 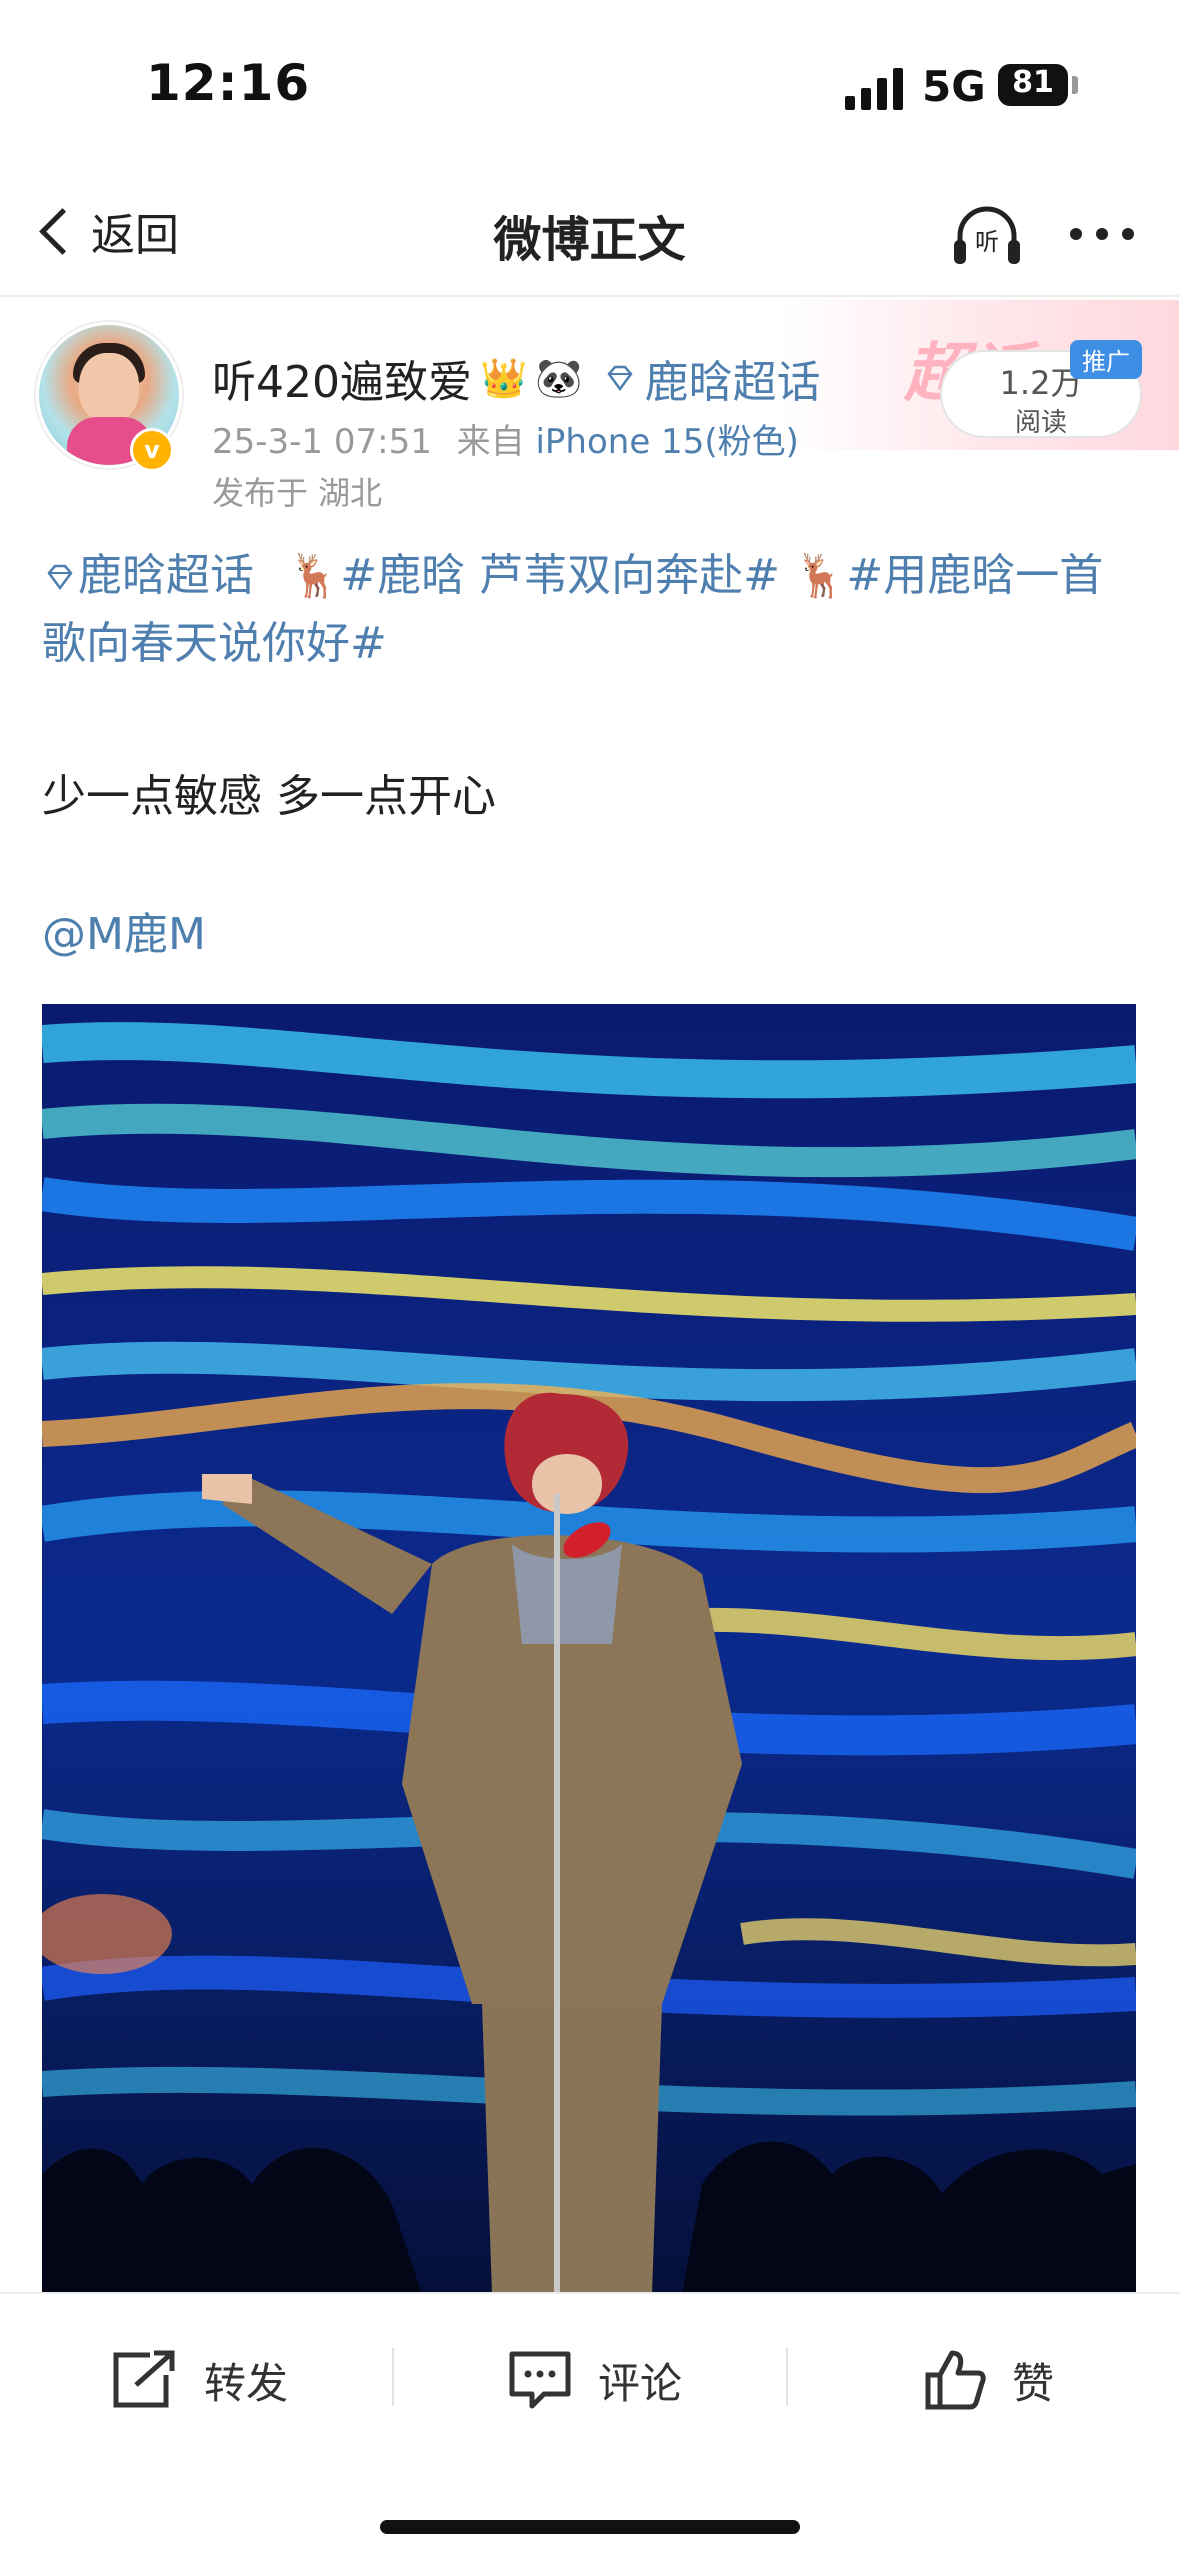 What do you see at coordinates (342, 378) in the screenshot?
I see `username: 听420遍致爱` at bounding box center [342, 378].